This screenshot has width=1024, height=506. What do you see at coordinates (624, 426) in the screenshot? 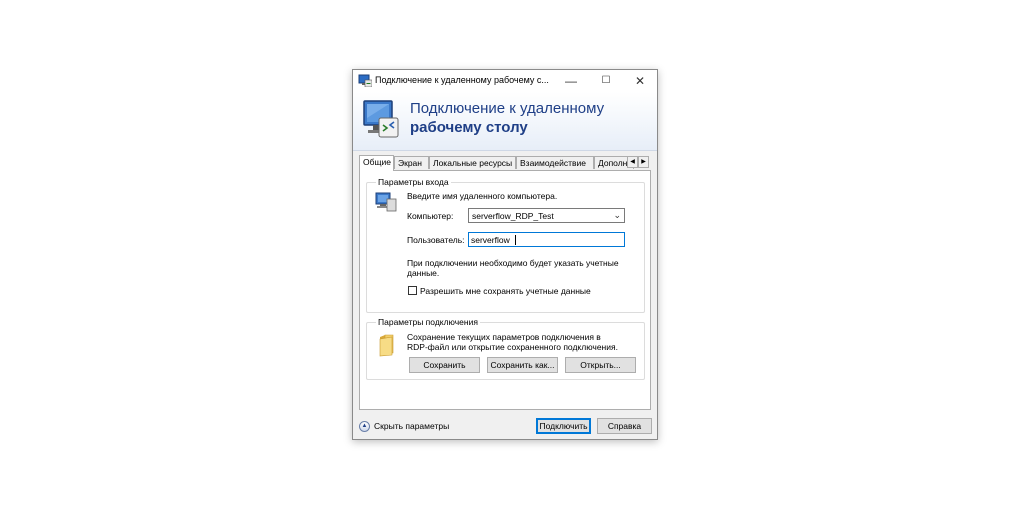
I see `help-button: Справка` at bounding box center [624, 426].